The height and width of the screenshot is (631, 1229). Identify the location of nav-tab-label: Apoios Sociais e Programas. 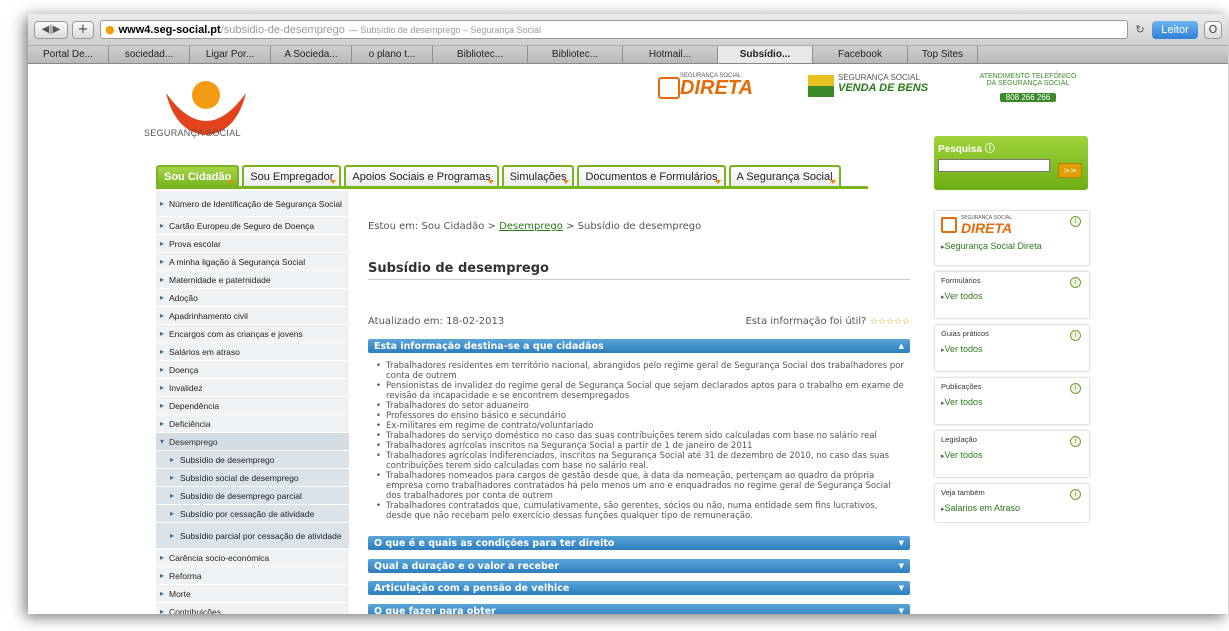
(421, 176).